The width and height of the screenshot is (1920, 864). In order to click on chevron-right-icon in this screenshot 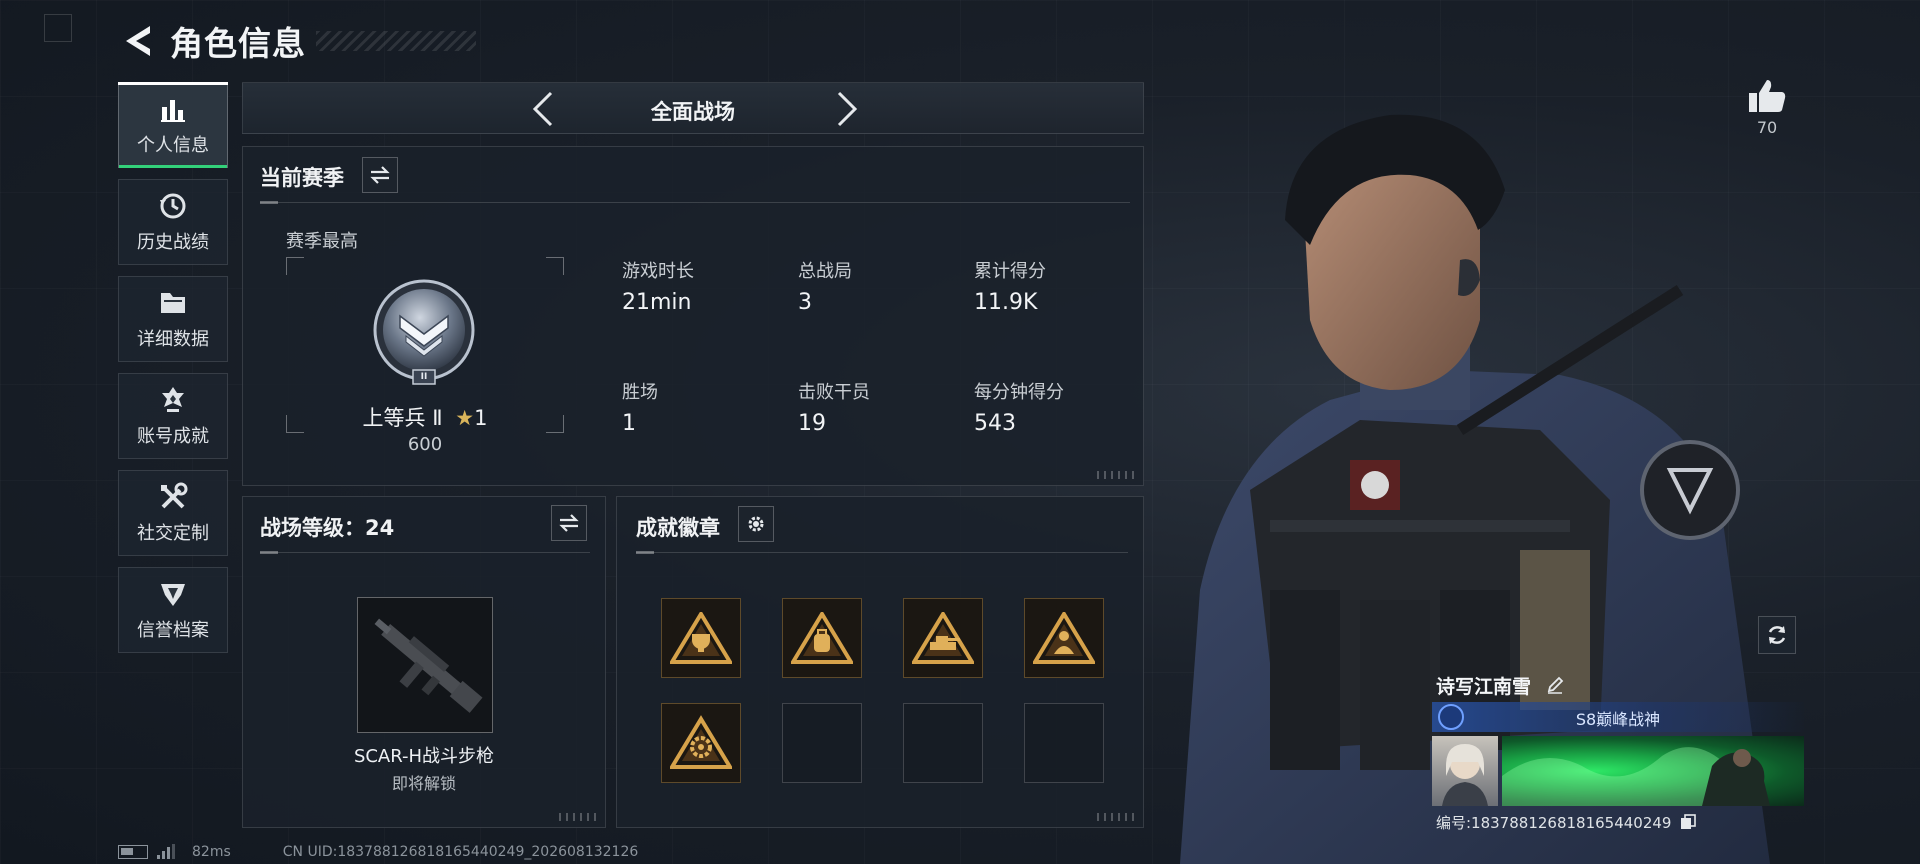, I will do `click(847, 109)`.